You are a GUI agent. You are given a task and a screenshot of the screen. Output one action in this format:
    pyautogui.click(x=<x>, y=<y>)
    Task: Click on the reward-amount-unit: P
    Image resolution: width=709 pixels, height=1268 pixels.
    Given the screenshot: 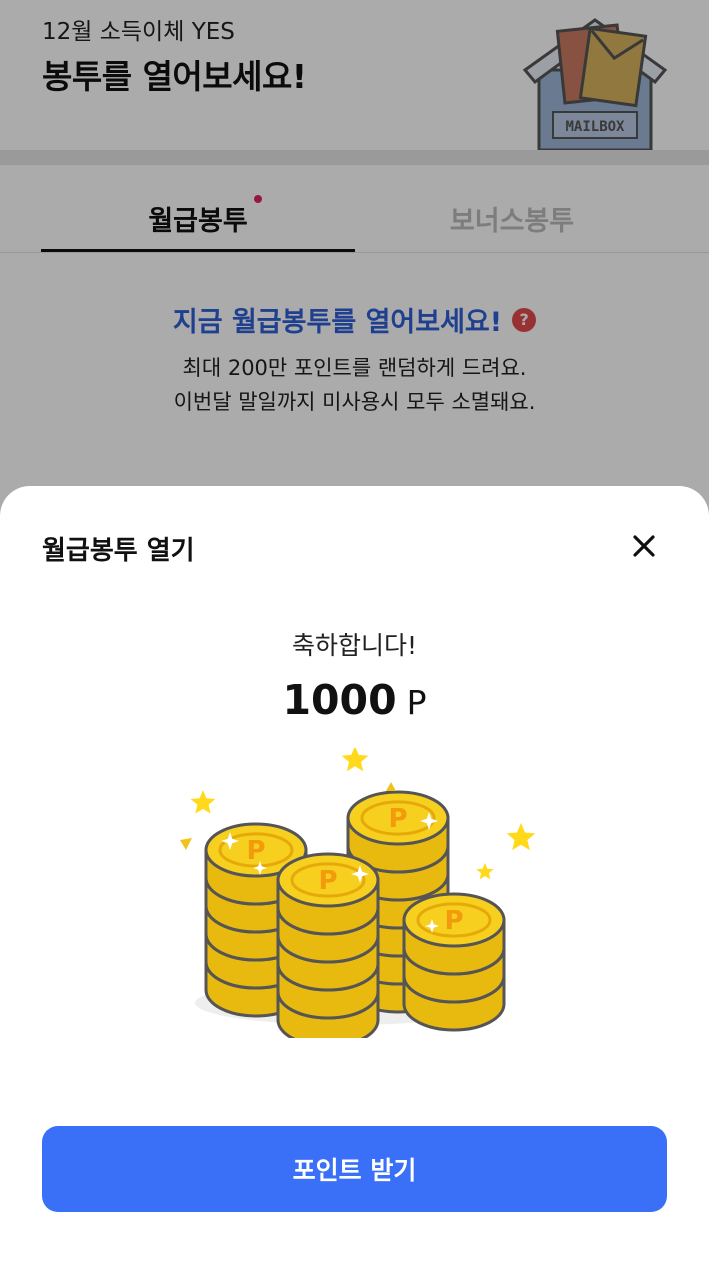 What is the action you would take?
    pyautogui.click(x=416, y=702)
    